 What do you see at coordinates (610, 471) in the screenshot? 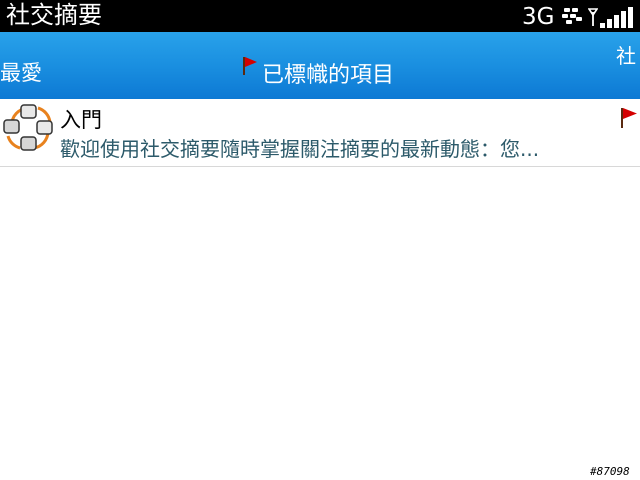
I see `watermark: #87098` at bounding box center [610, 471].